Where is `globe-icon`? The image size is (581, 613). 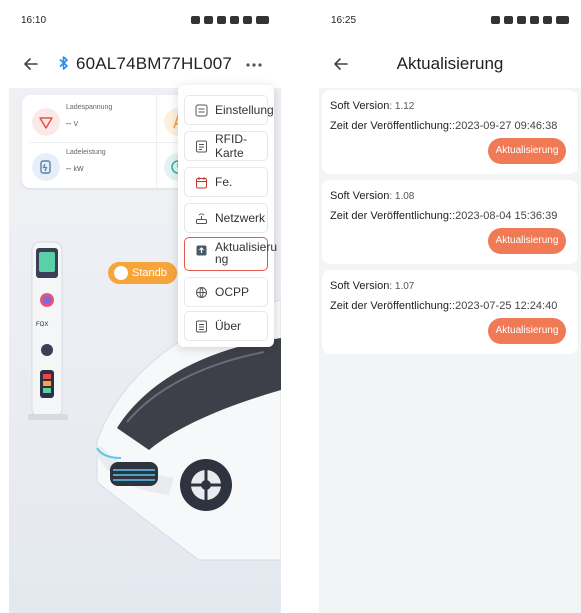
globe-icon is located at coordinates (201, 292).